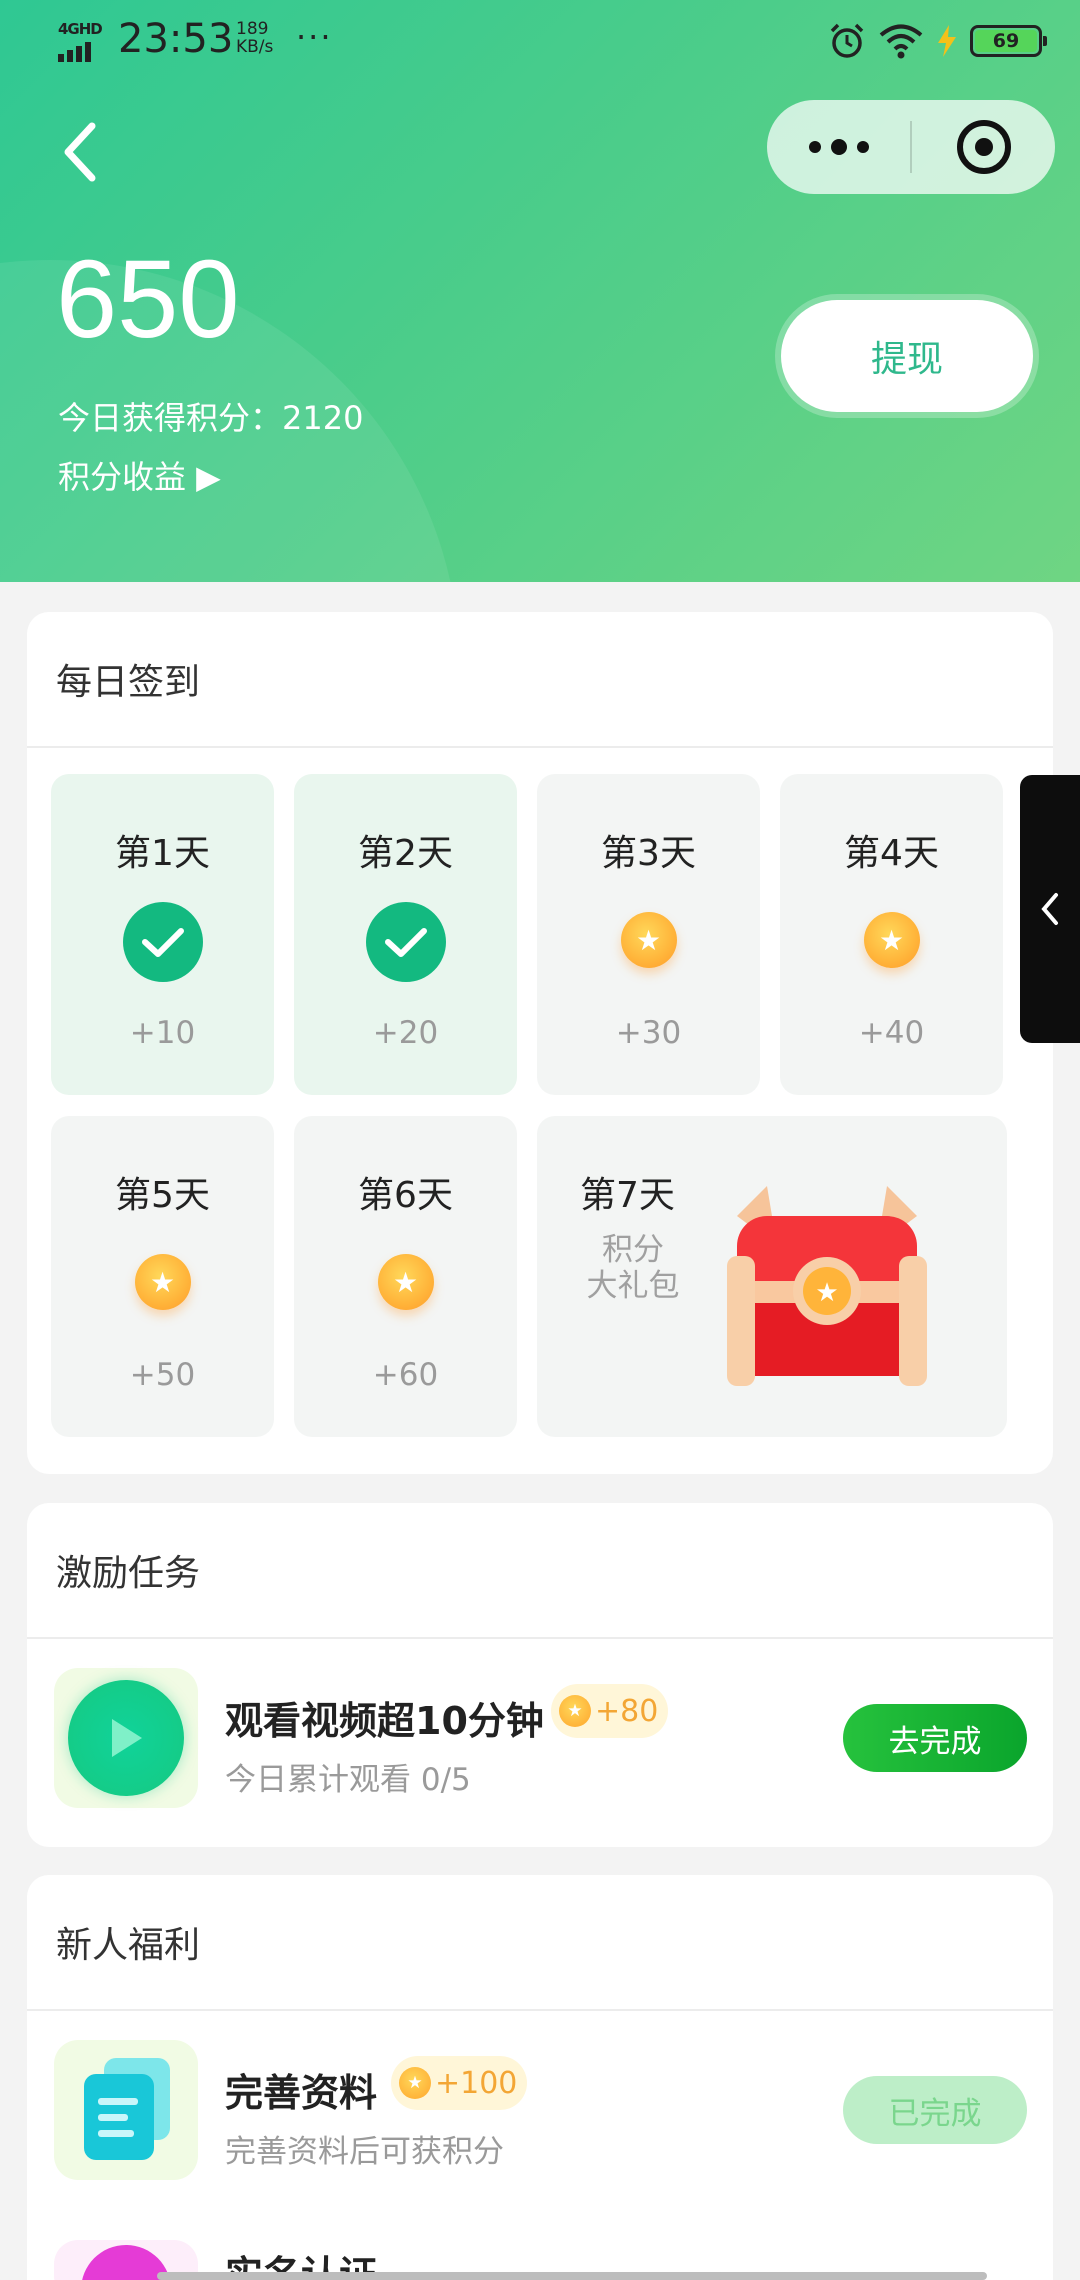  What do you see at coordinates (847, 40) in the screenshot?
I see `alarm-icon` at bounding box center [847, 40].